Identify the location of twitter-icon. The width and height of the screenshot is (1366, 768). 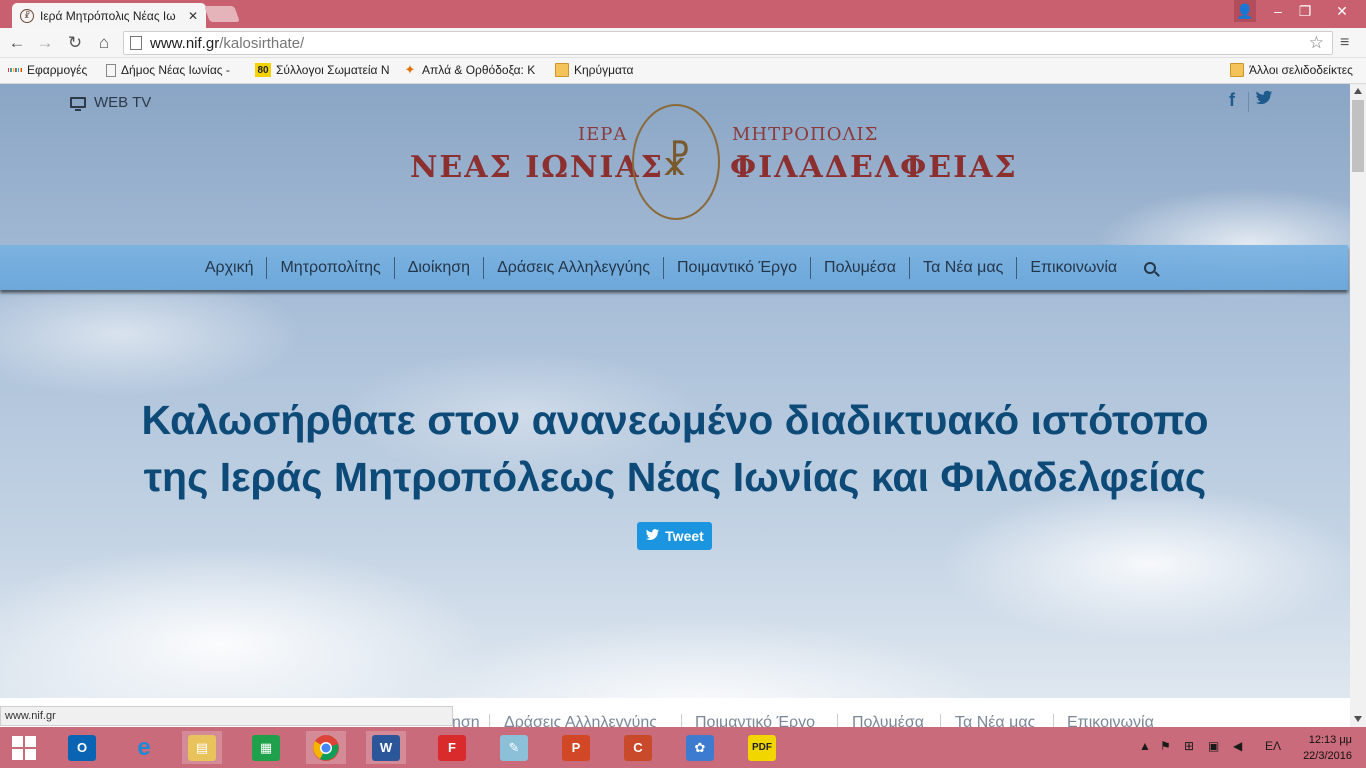
(1264, 100).